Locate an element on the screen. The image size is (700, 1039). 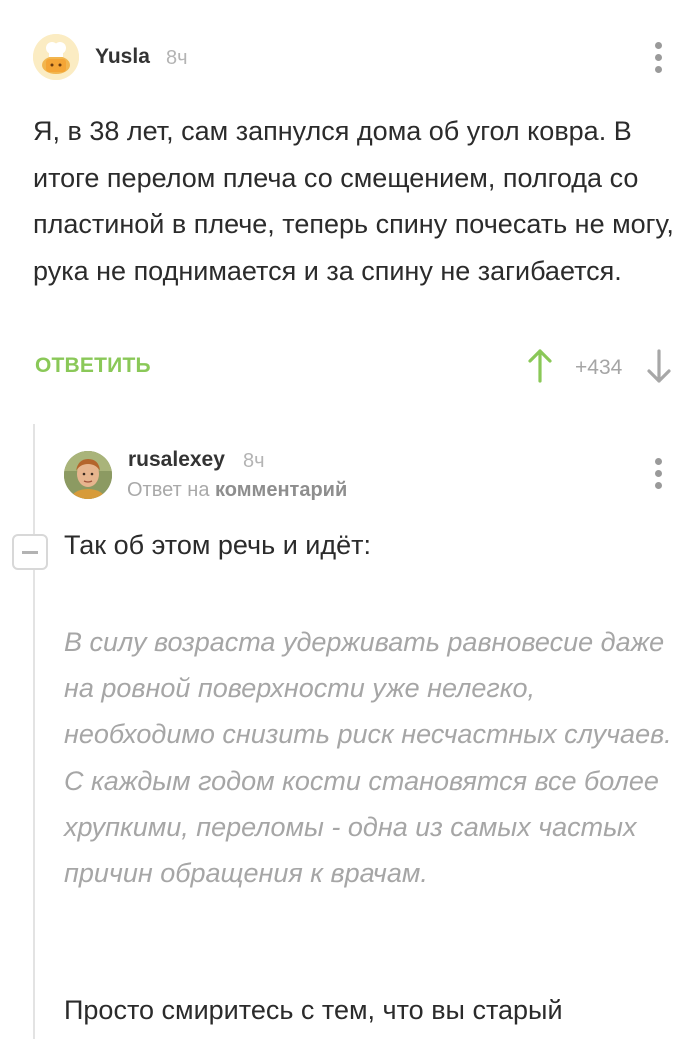
user-photo-icon is located at coordinates (88, 475).